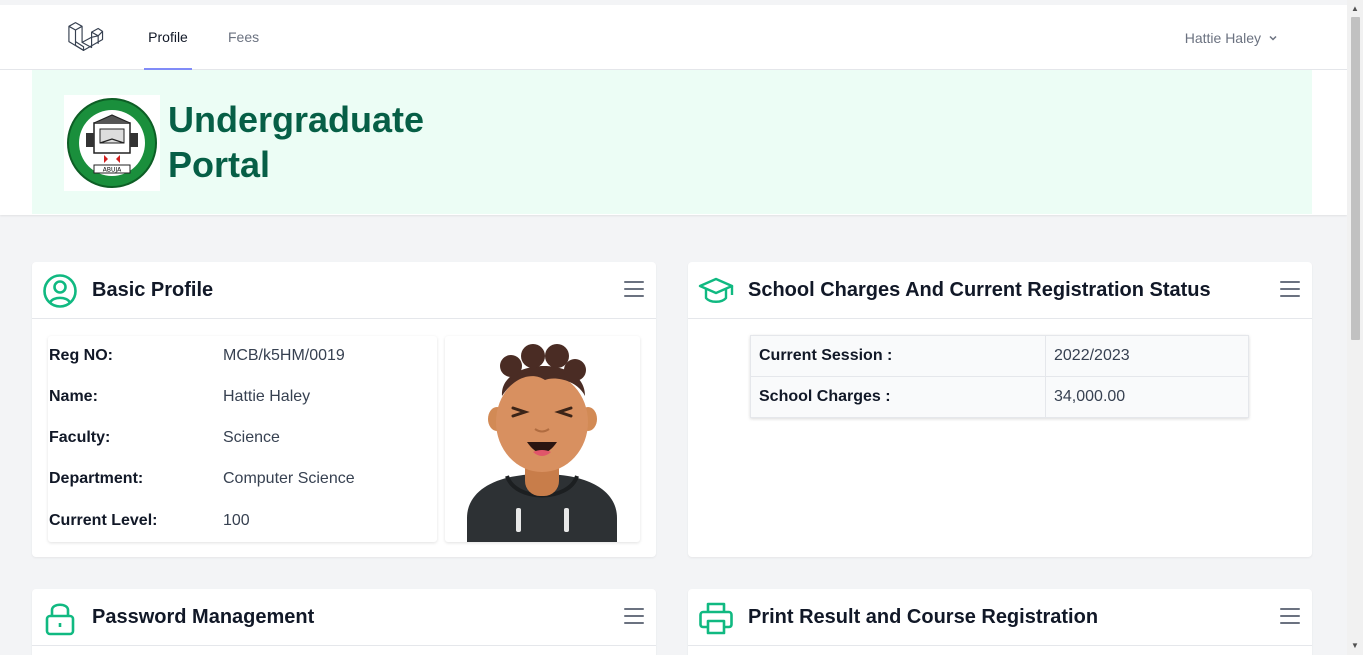 Image resolution: width=1363 pixels, height=655 pixels. I want to click on vertical-scrollbar: ▲ ▼, so click(1355, 327).